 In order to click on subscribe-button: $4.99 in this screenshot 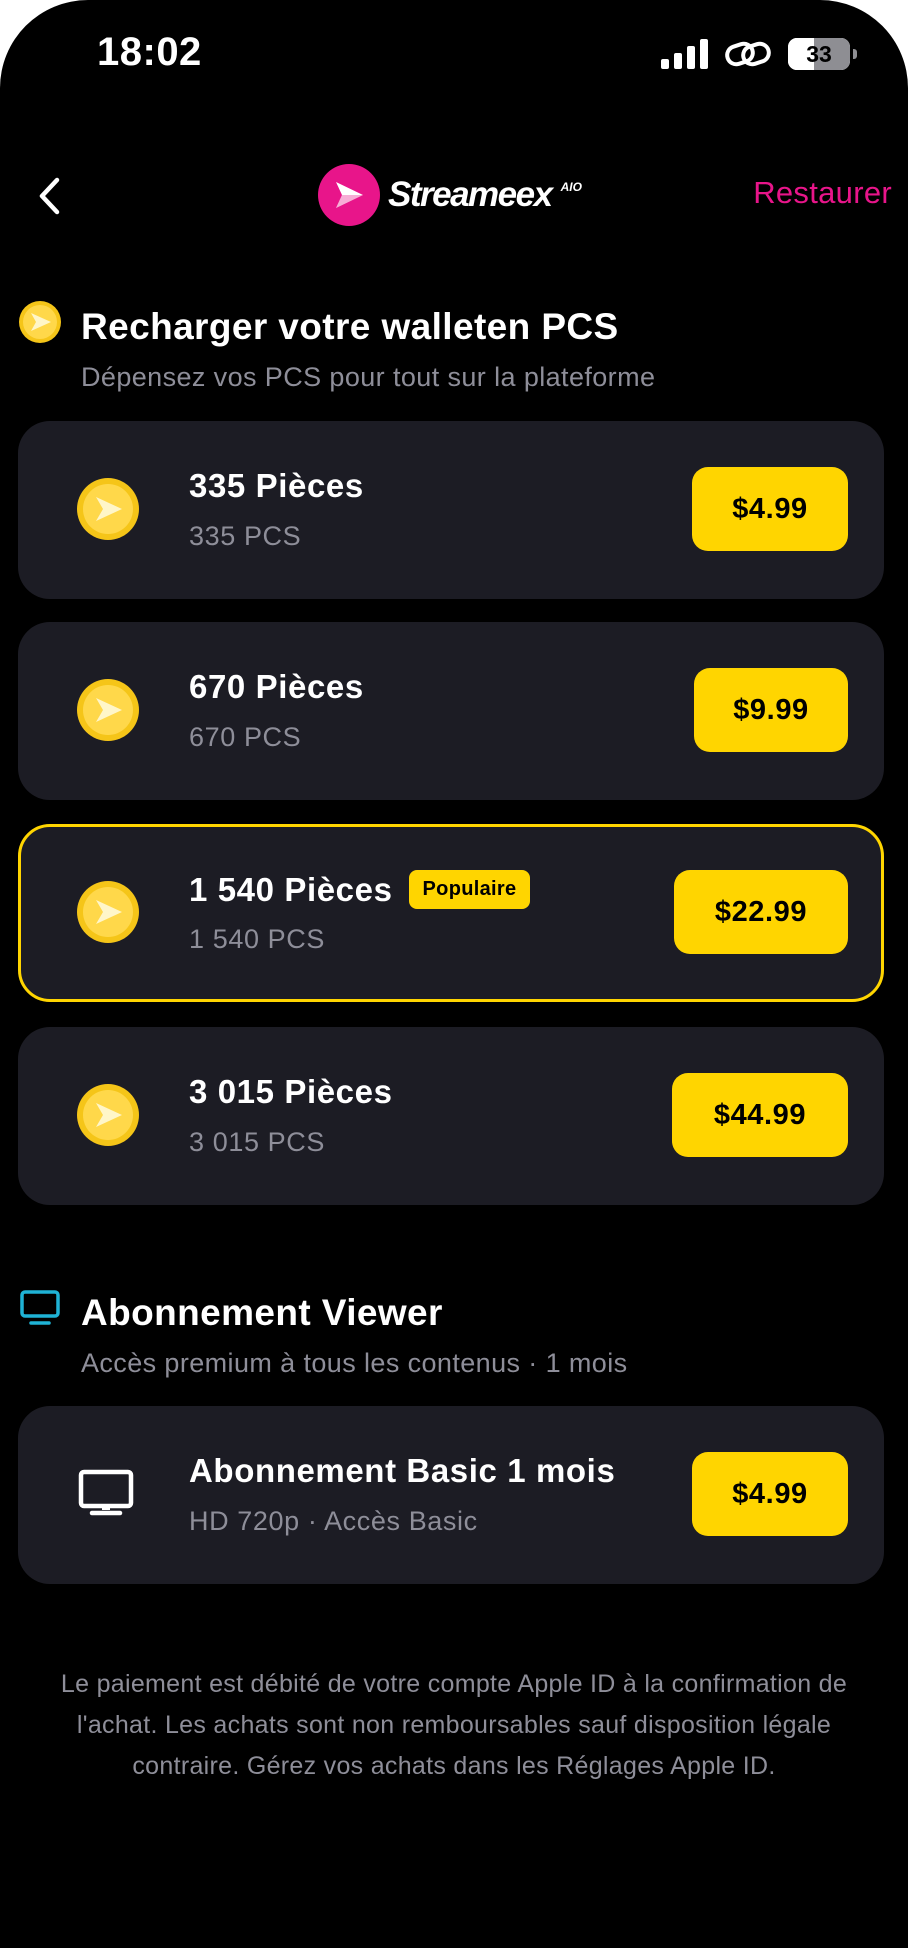, I will do `click(770, 1494)`.